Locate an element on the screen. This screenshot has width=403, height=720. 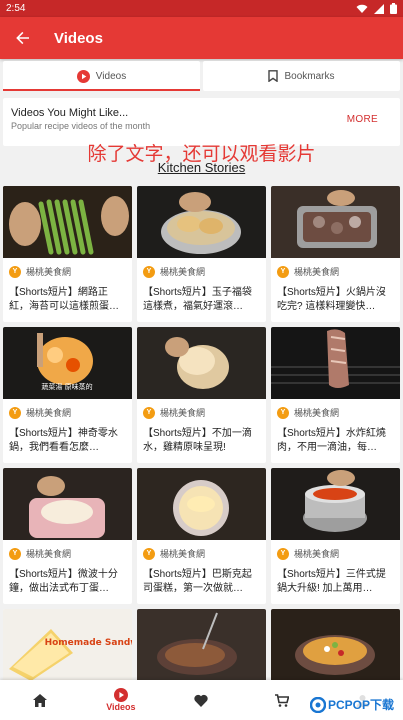
page-title: Videos is located at coordinates (78, 38).